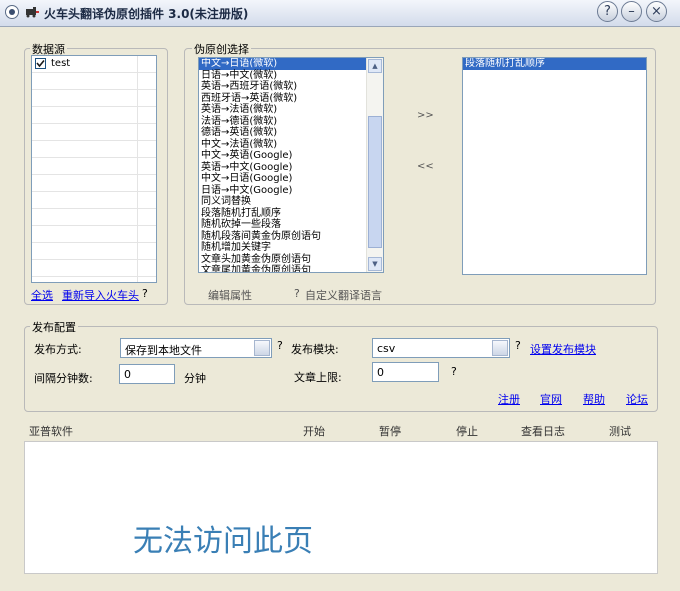 Image resolution: width=680 pixels, height=591 pixels. What do you see at coordinates (262, 348) in the screenshot?
I see `method-dropdown-icon` at bounding box center [262, 348].